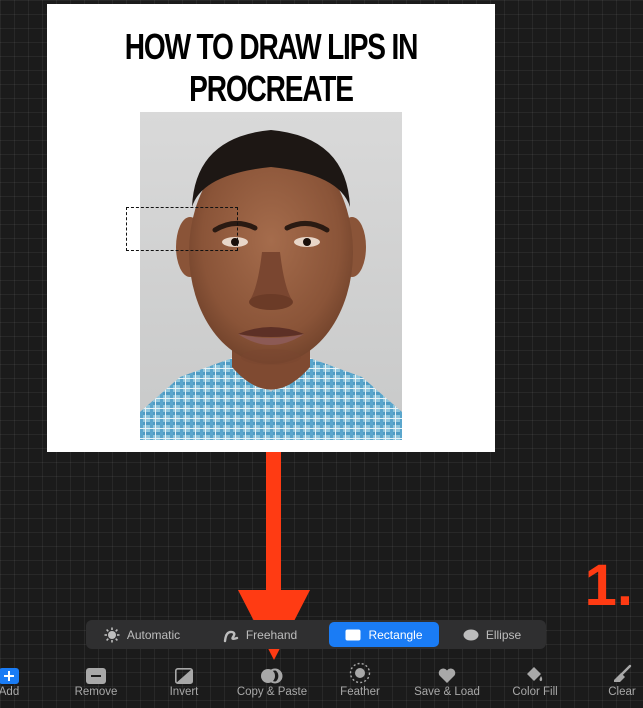 The image size is (643, 708). Describe the element at coordinates (184, 672) in the screenshot. I see `invert-icon` at that location.